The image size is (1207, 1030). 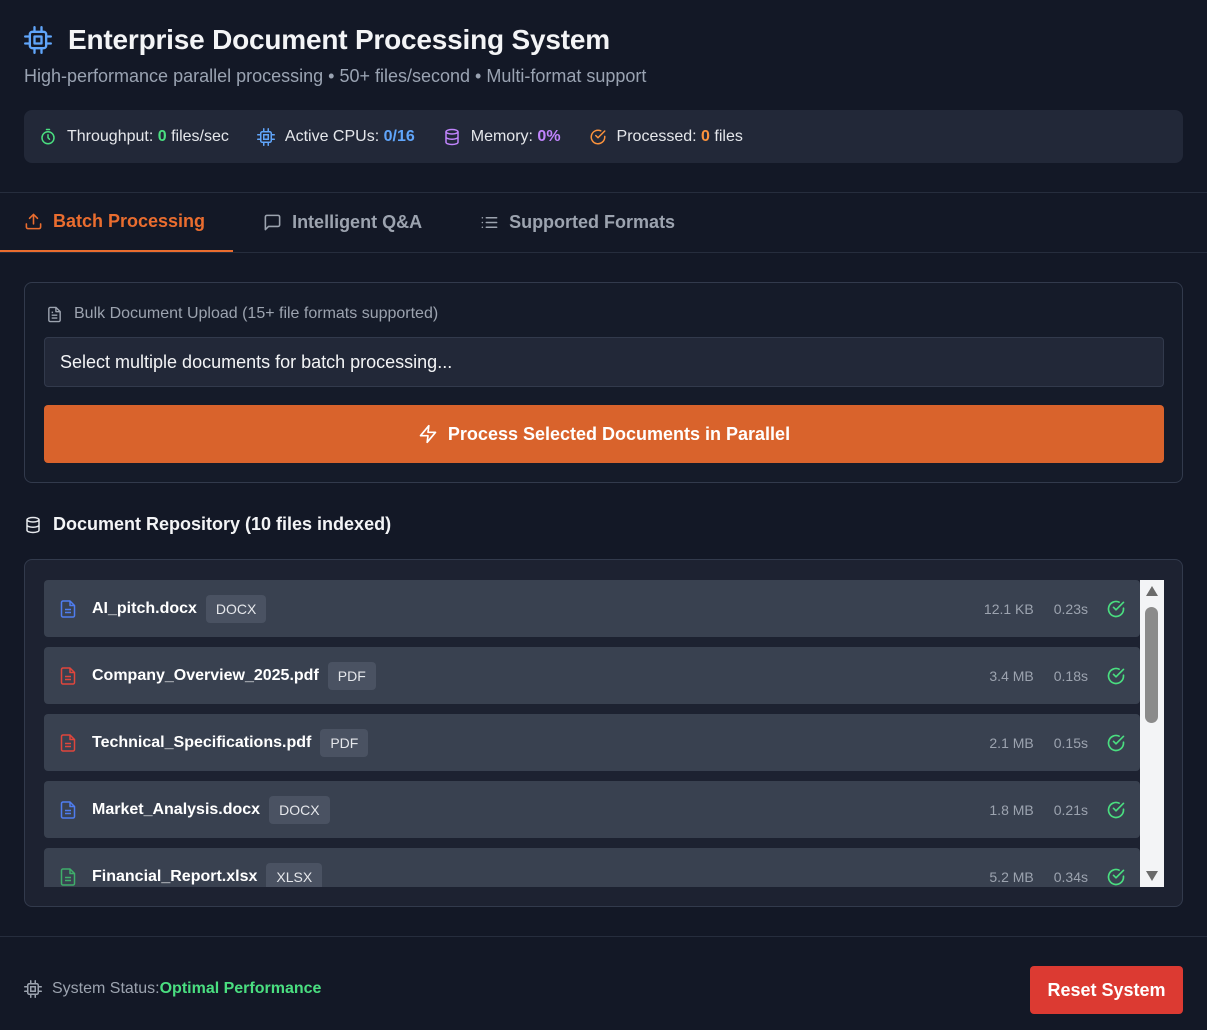 What do you see at coordinates (428, 434) in the screenshot?
I see `lightning-icon` at bounding box center [428, 434].